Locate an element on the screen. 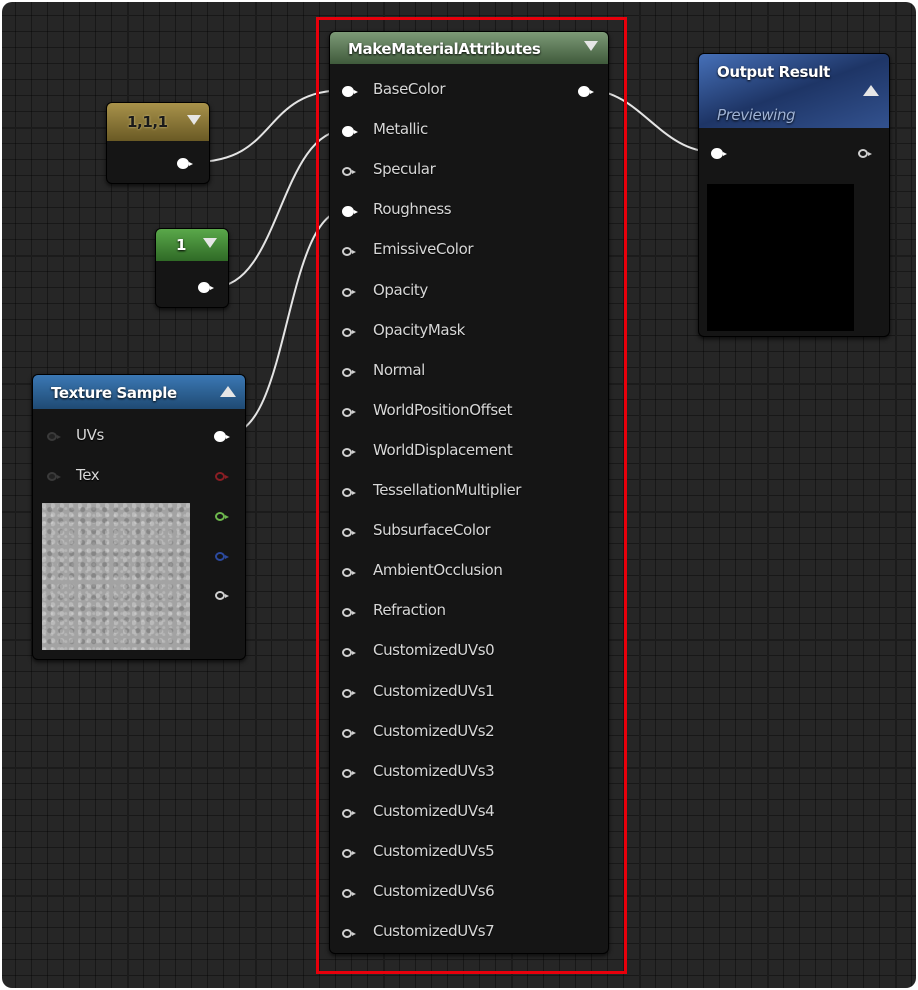  constant-node: 1 is located at coordinates (192, 268).